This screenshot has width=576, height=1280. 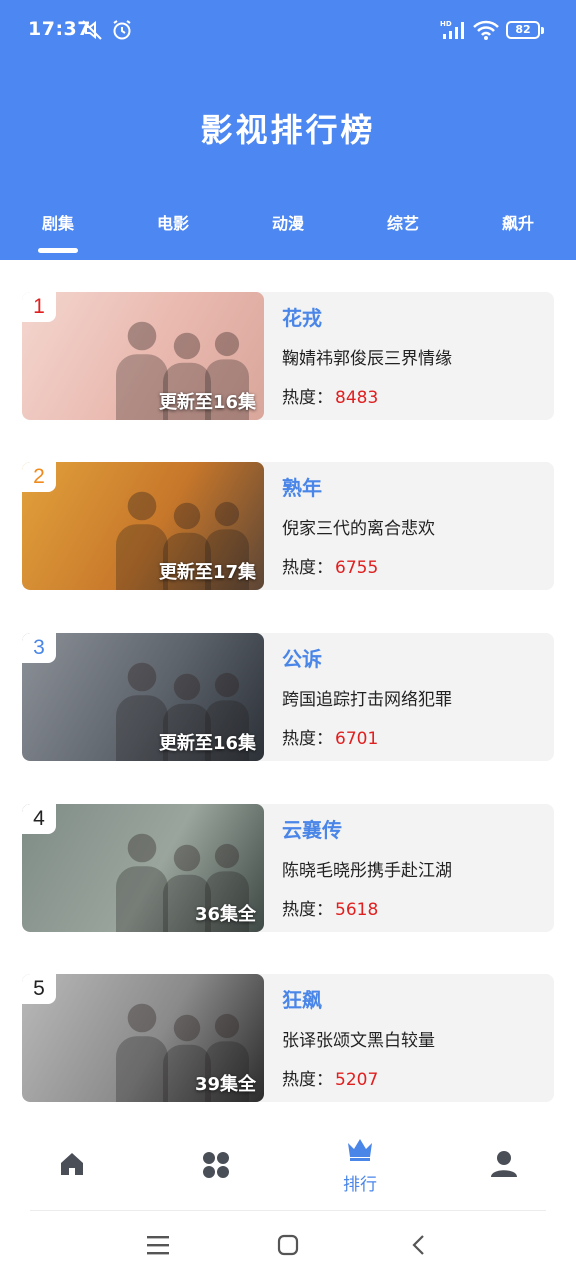 What do you see at coordinates (413, 697) in the screenshot?
I see `item-info: 公诉 跨国追踪打击网络犯罪 热度： 6701` at bounding box center [413, 697].